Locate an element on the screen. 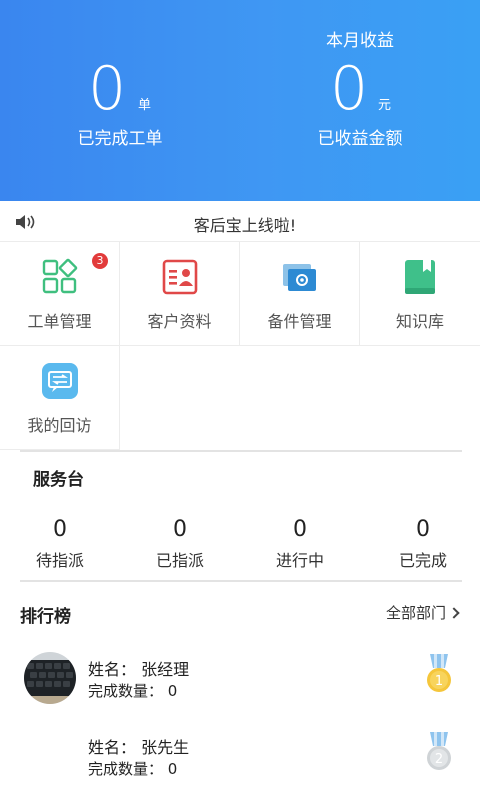  ranking-title: 排行榜 is located at coordinates (45, 617).